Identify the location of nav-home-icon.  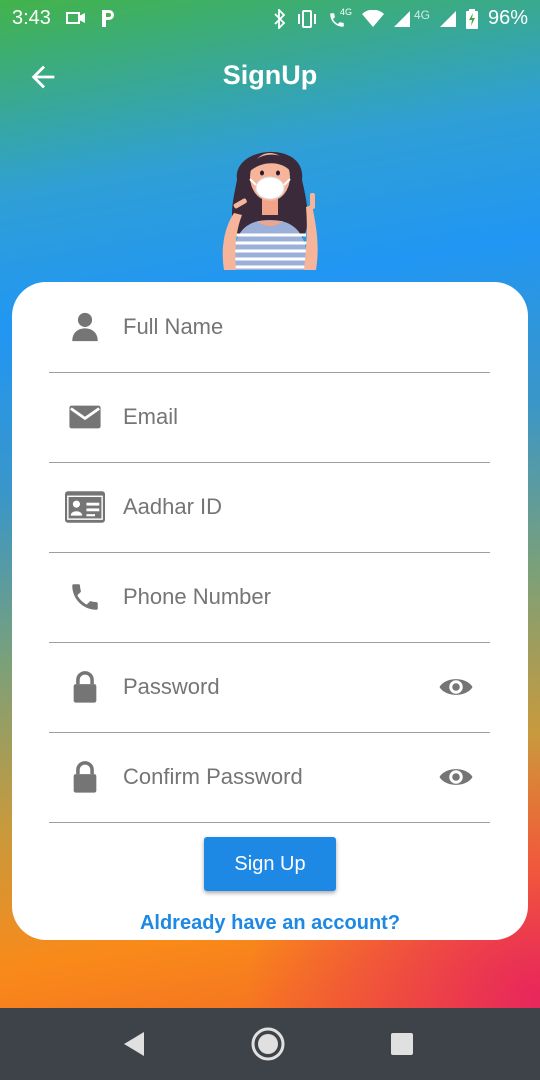
(268, 1044).